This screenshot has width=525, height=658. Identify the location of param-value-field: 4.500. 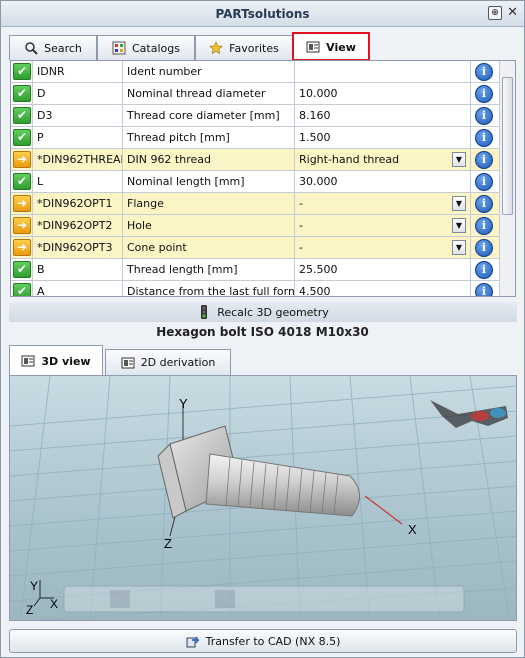
(383, 288).